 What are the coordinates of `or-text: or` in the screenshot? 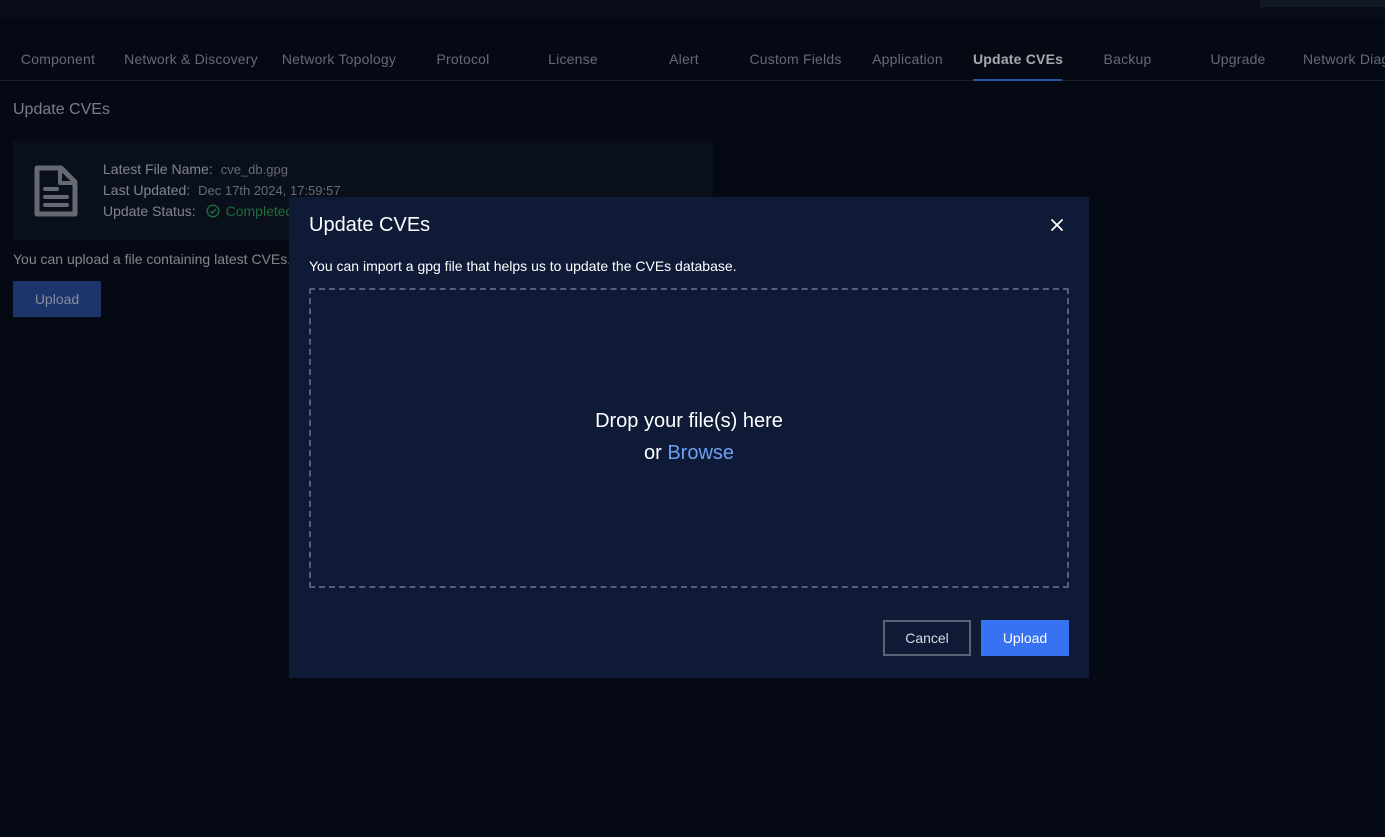 It's located at (652, 453).